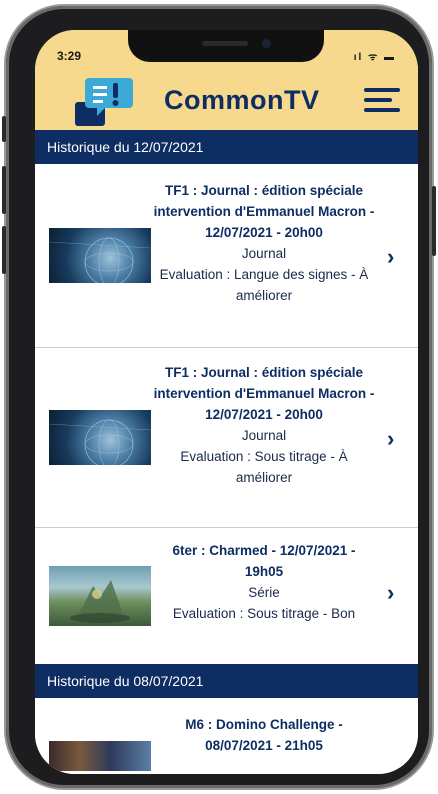  Describe the element at coordinates (264, 467) in the screenshot. I see `entry-evaluation: Evaluation : Sous titrage - À améliorer` at that location.